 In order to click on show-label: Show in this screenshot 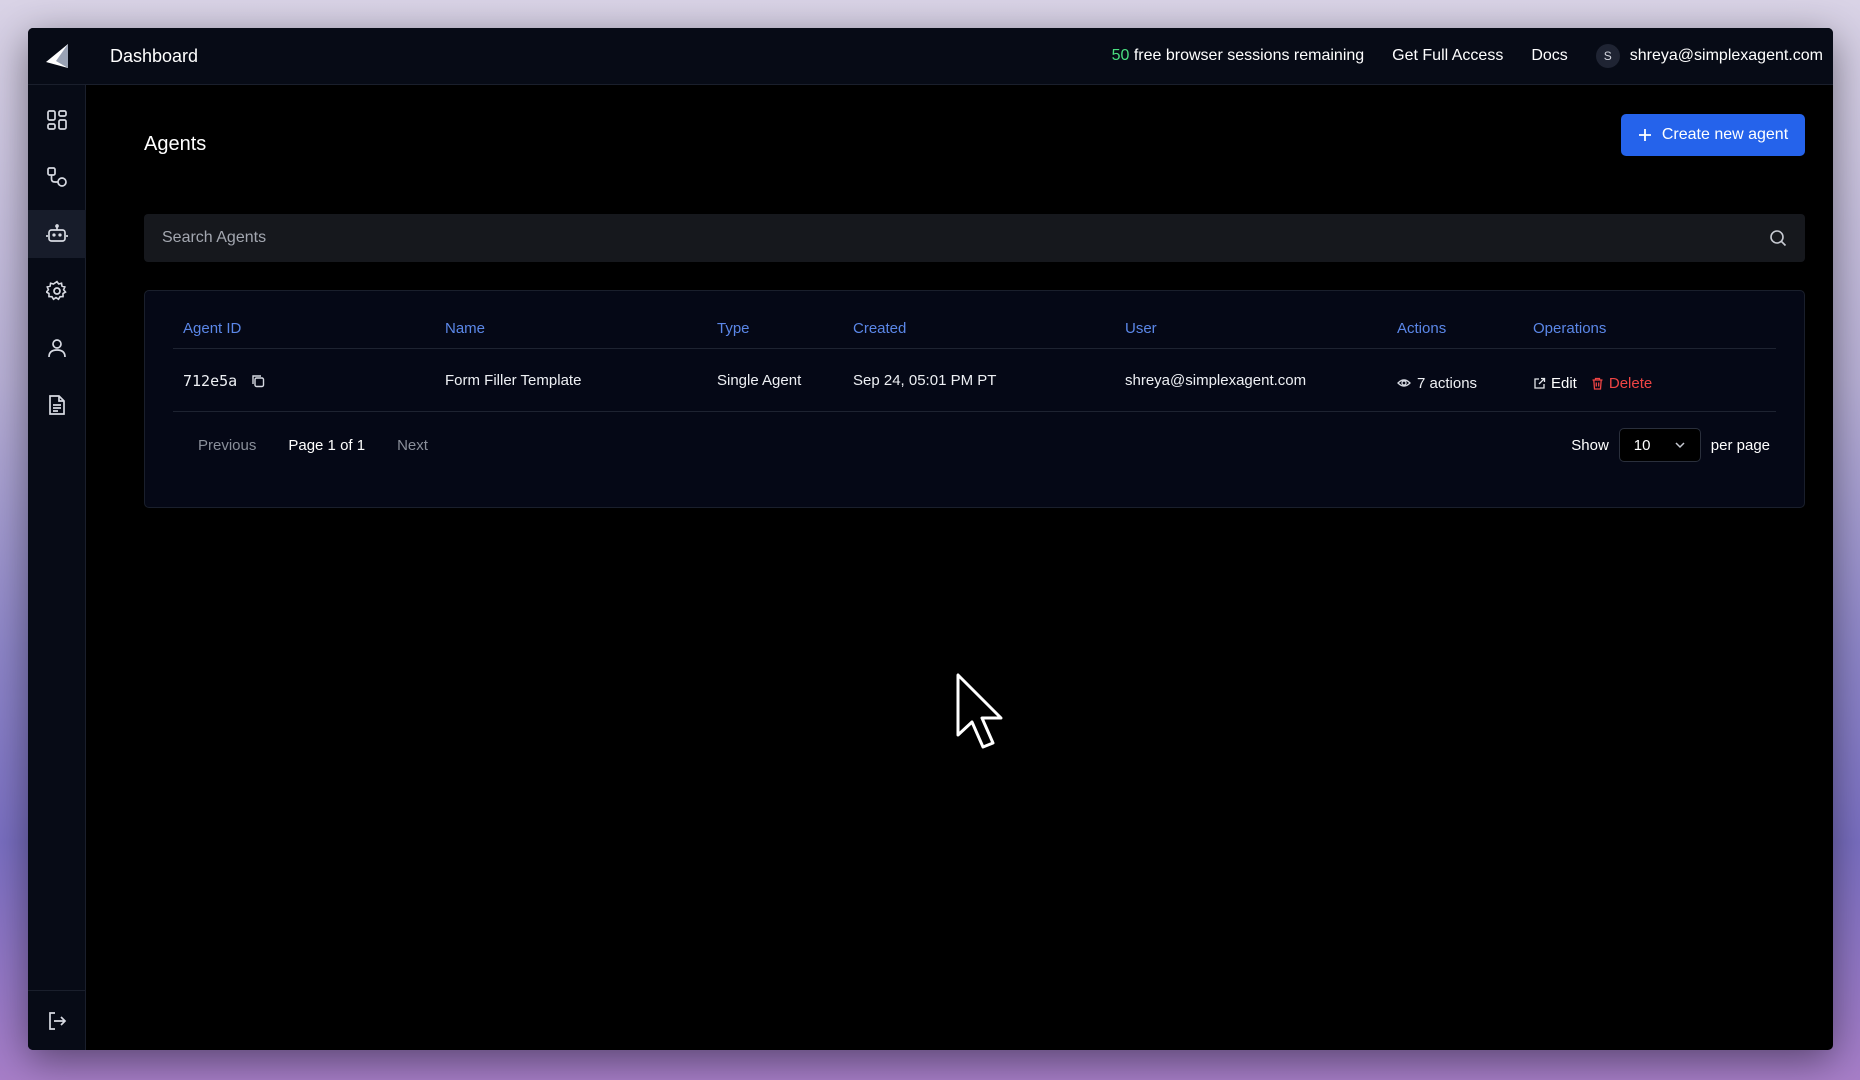, I will do `click(1590, 445)`.